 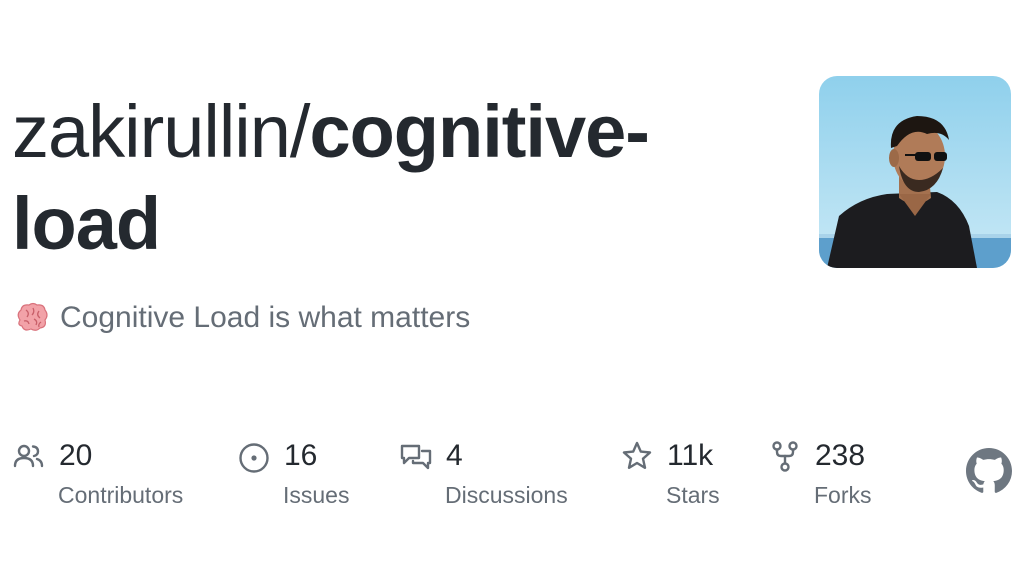 What do you see at coordinates (693, 495) in the screenshot?
I see `stars-label: Stars` at bounding box center [693, 495].